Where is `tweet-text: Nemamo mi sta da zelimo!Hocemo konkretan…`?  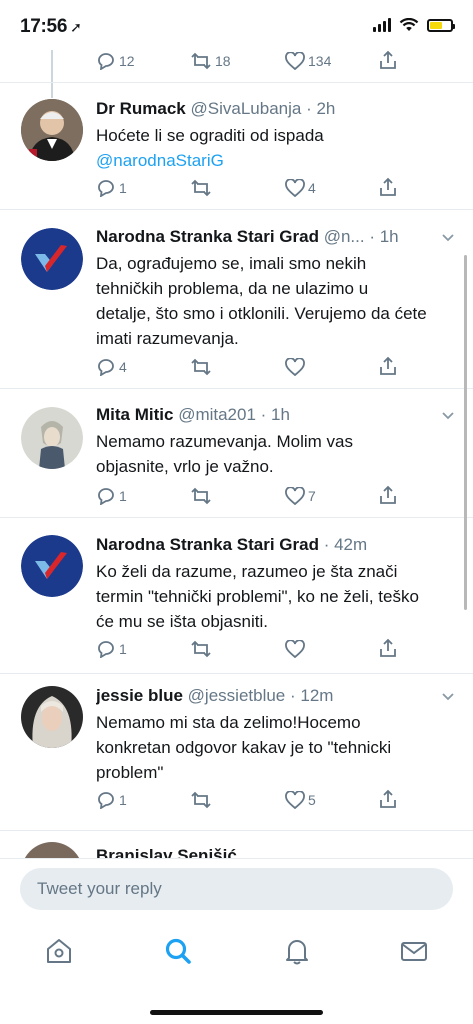 tweet-text: Nemamo mi sta da zelimo!Hocemo konkretan… is located at coordinates (244, 747).